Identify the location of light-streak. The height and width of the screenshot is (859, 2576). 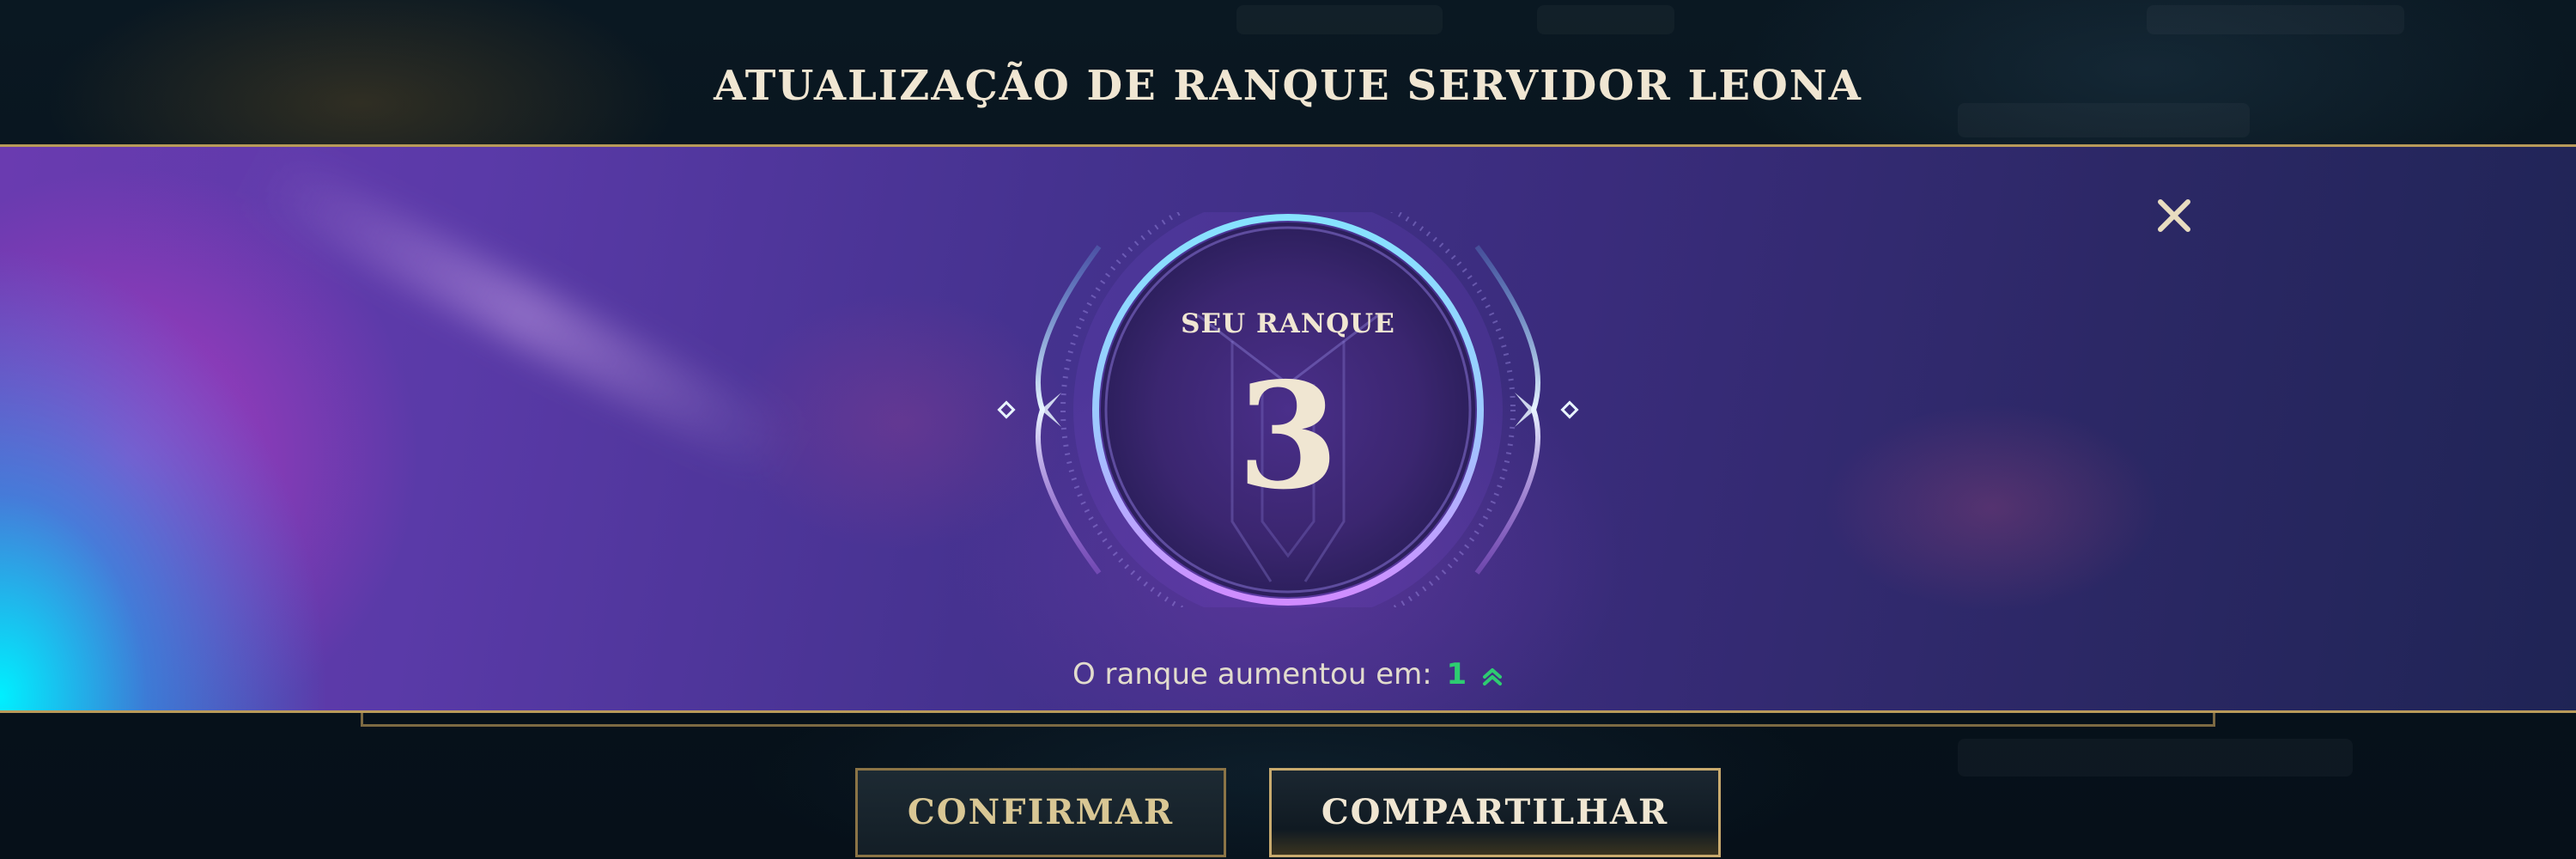
(524, 315).